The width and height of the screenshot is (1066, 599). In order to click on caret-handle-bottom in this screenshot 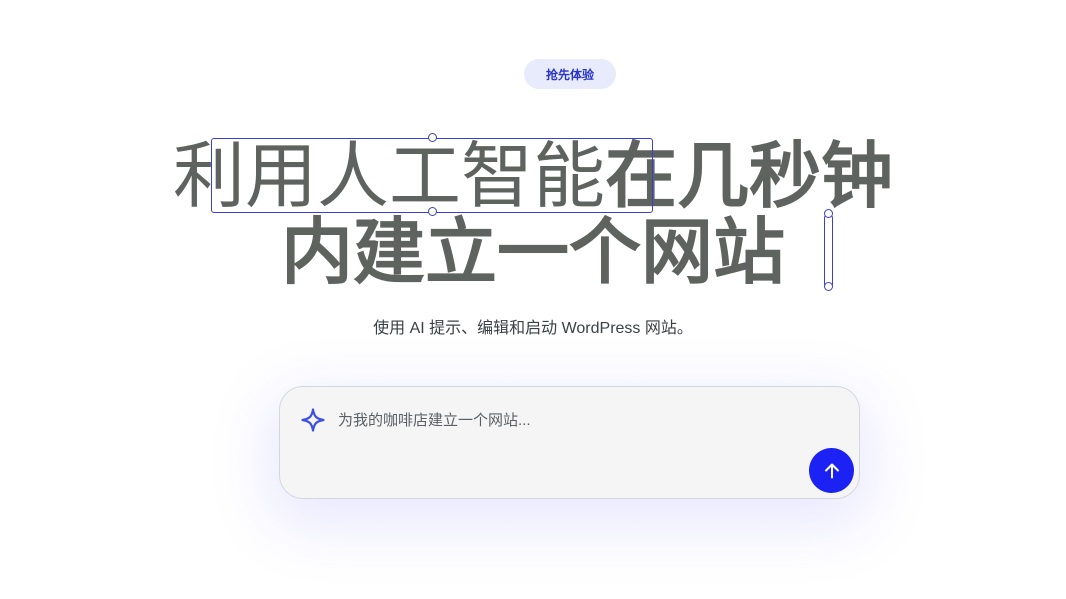, I will do `click(828, 286)`.